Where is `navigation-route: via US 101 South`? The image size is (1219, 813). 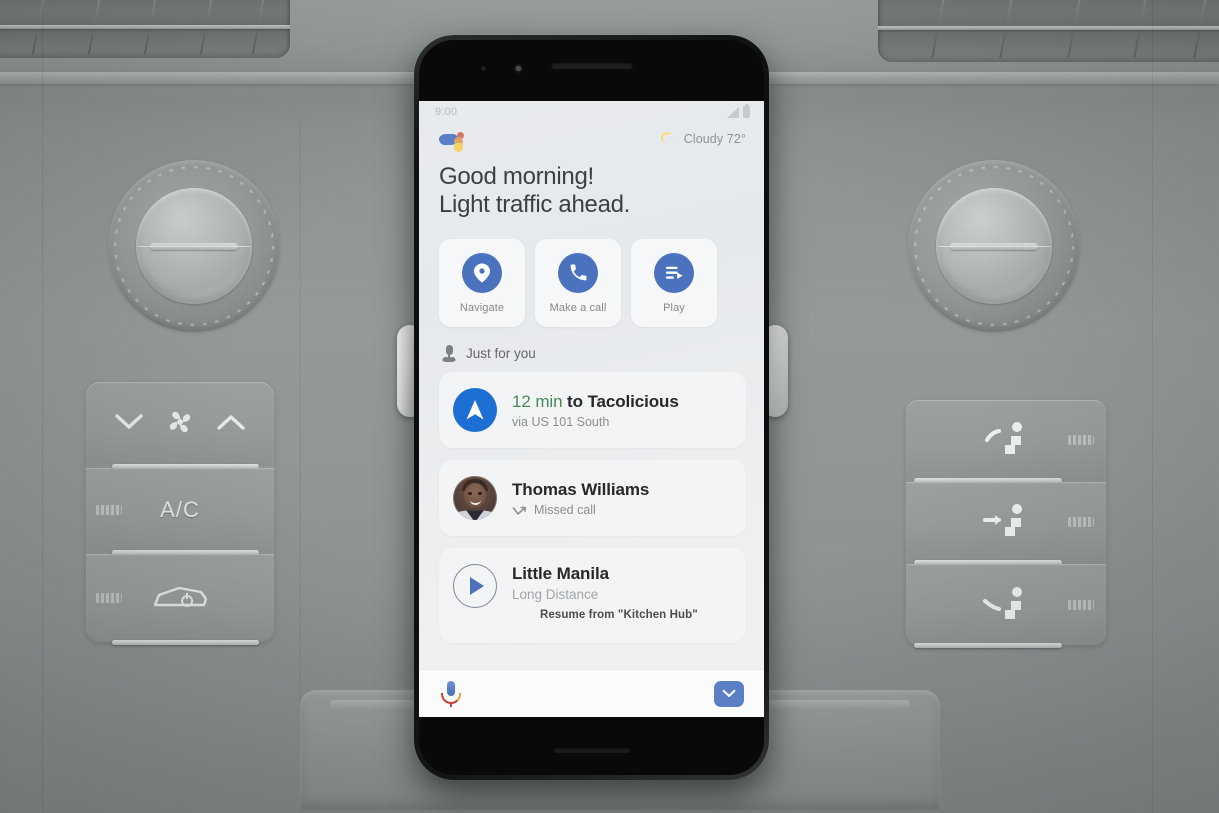
navigation-route: via US 101 South is located at coordinates (561, 421).